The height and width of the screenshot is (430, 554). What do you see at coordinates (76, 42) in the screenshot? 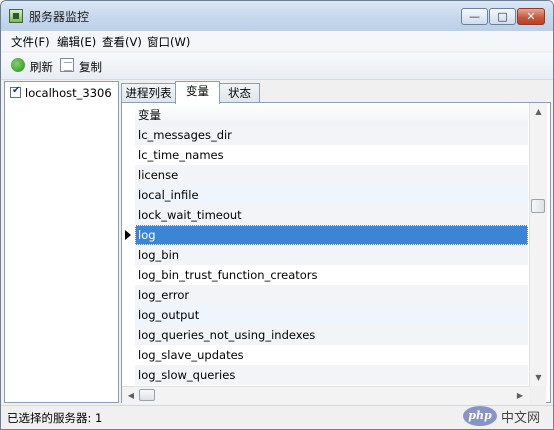
I see `menu-edit: 编辑(E)` at bounding box center [76, 42].